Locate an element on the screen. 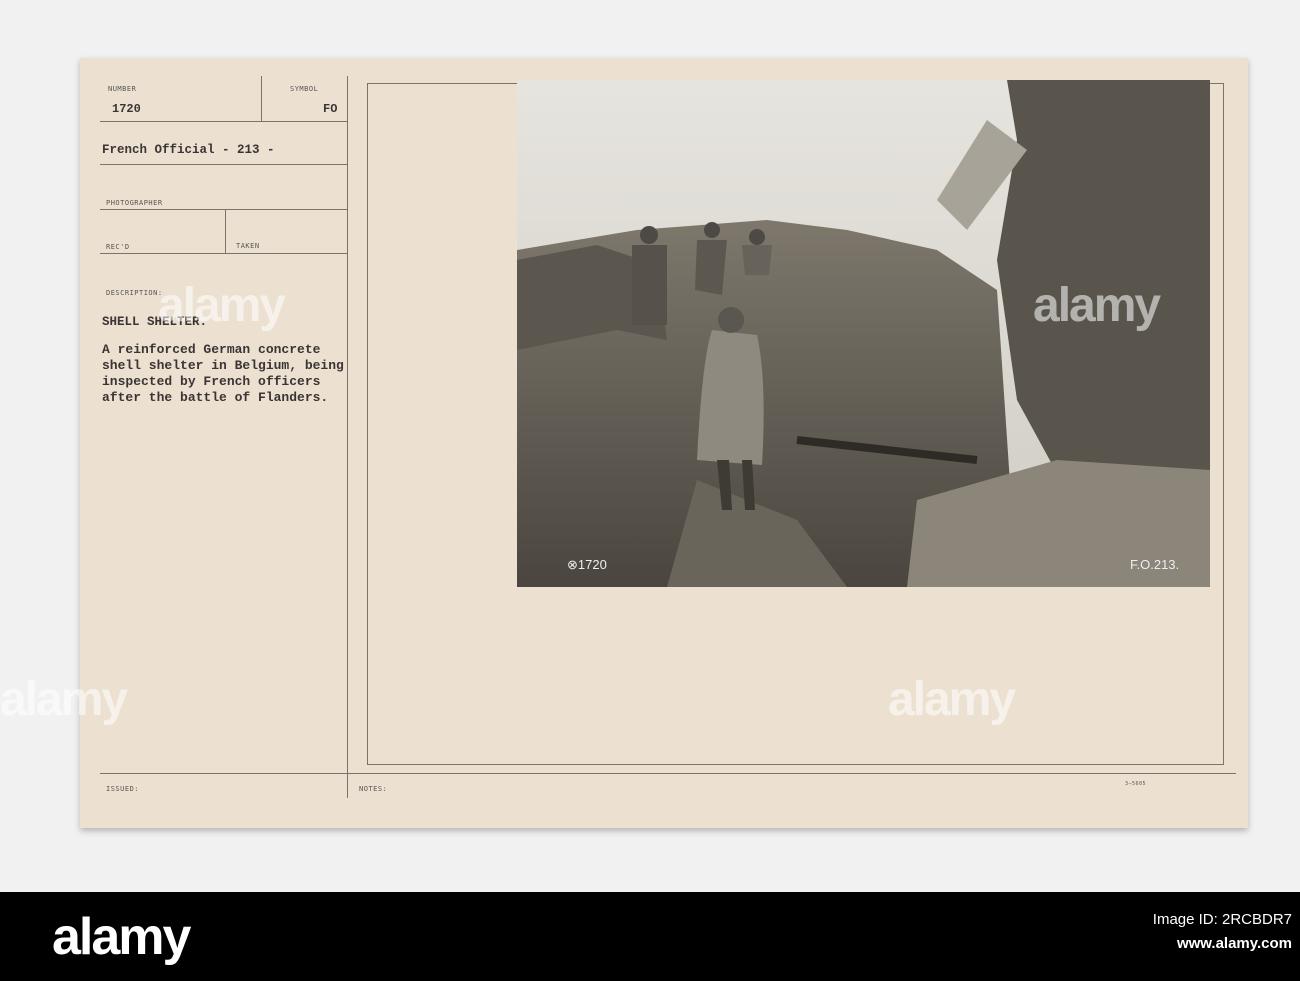  description-line: after the battle of Flanders. is located at coordinates (215, 397).